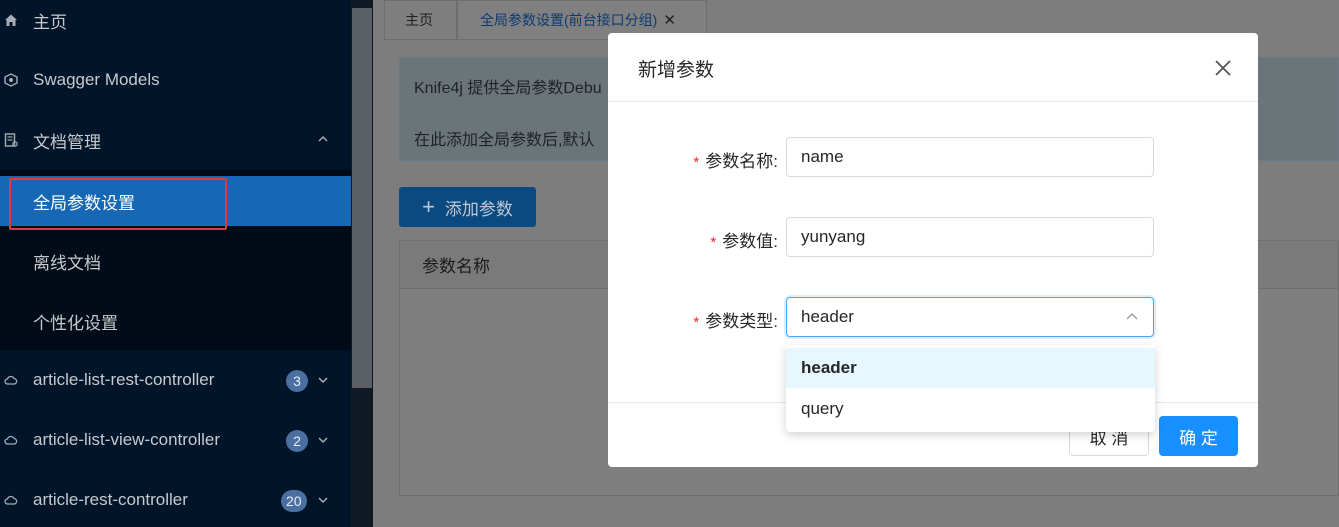 Image resolution: width=1339 pixels, height=527 pixels. What do you see at coordinates (297, 441) in the screenshot?
I see `count-badge: 2` at bounding box center [297, 441].